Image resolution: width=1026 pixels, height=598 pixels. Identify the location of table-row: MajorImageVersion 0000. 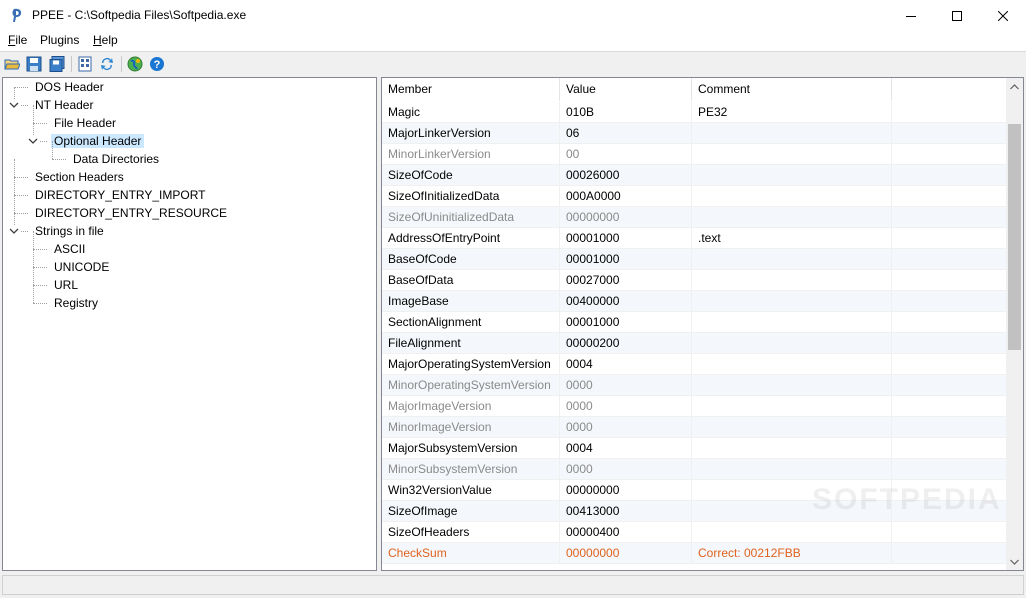
(694, 406).